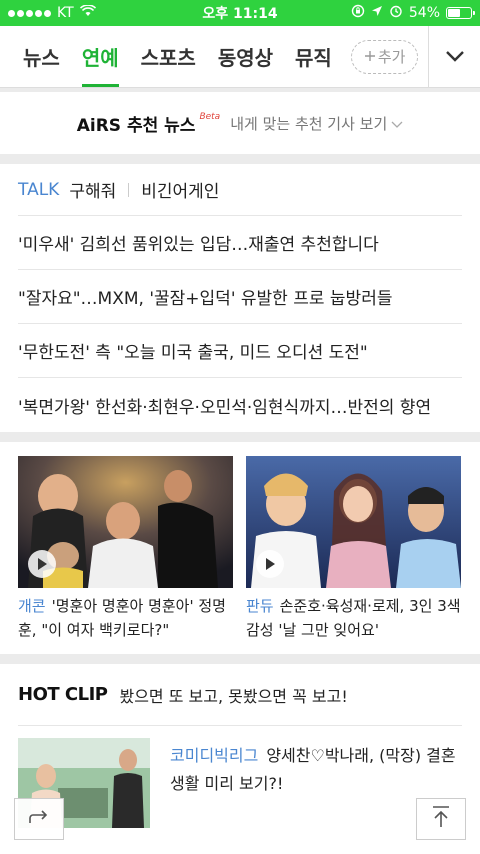 The width and height of the screenshot is (480, 854). What do you see at coordinates (424, 13) in the screenshot?
I see `battery-percent: 54%` at bounding box center [424, 13].